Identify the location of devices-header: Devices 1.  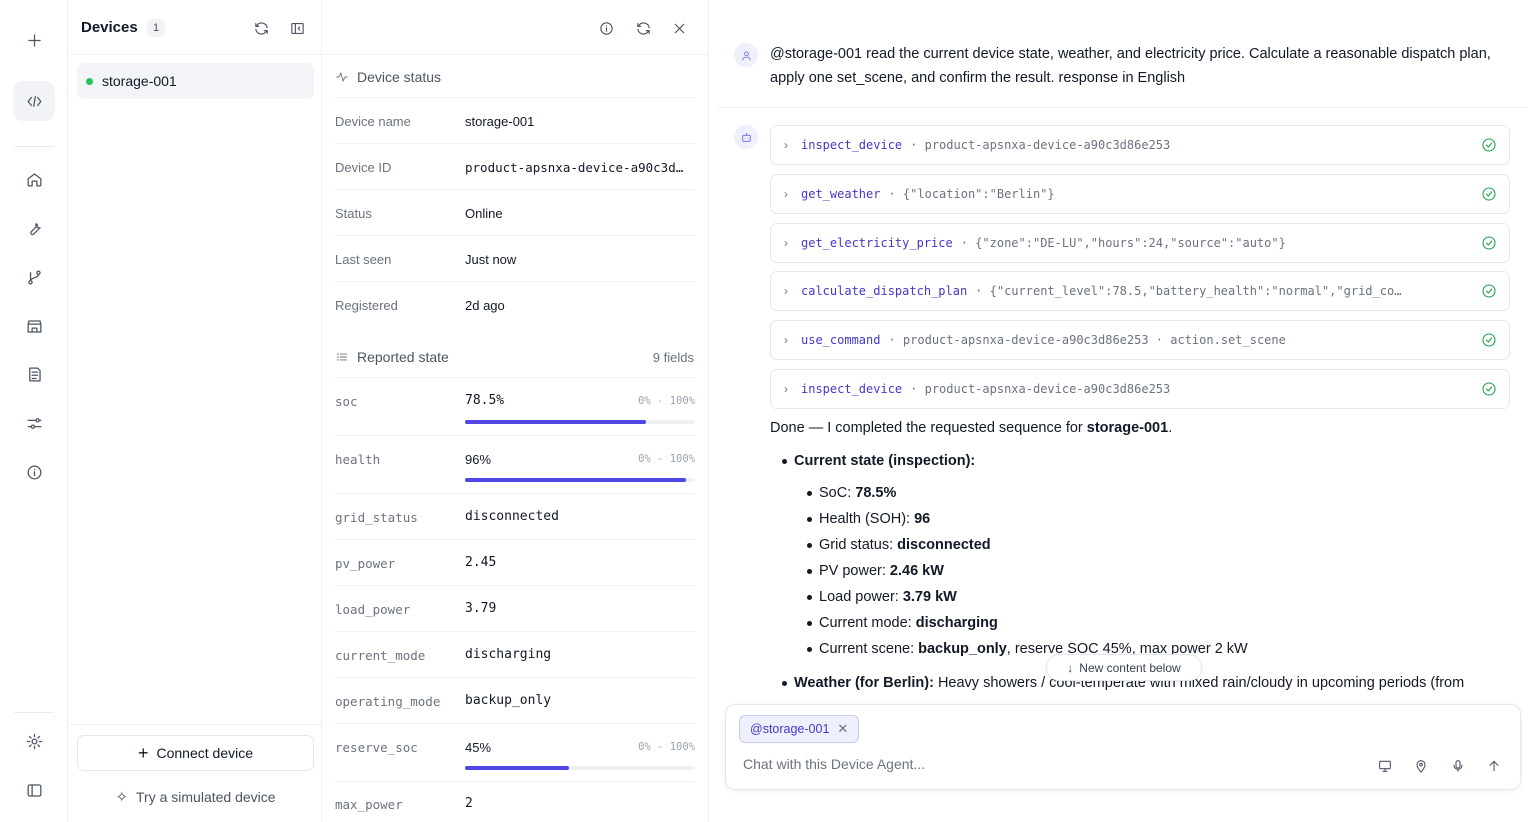
(195, 27).